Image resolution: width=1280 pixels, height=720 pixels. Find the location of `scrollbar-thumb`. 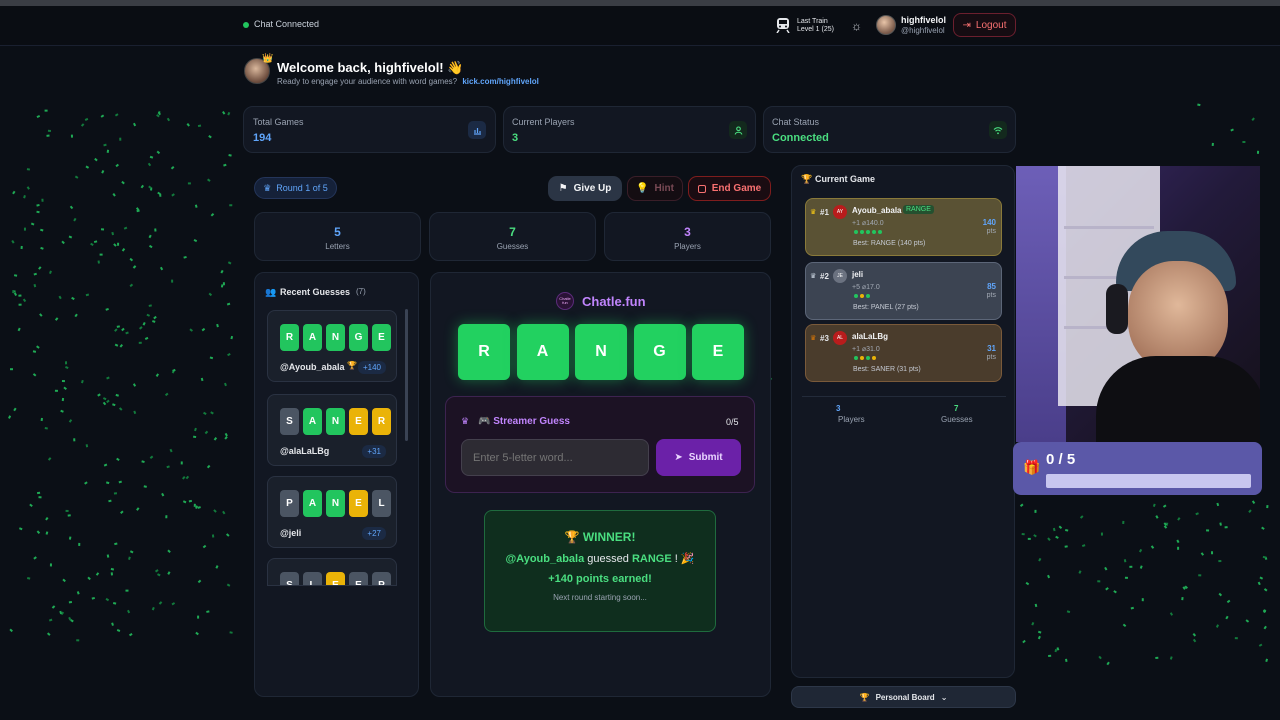

scrollbar-thumb is located at coordinates (406, 375).